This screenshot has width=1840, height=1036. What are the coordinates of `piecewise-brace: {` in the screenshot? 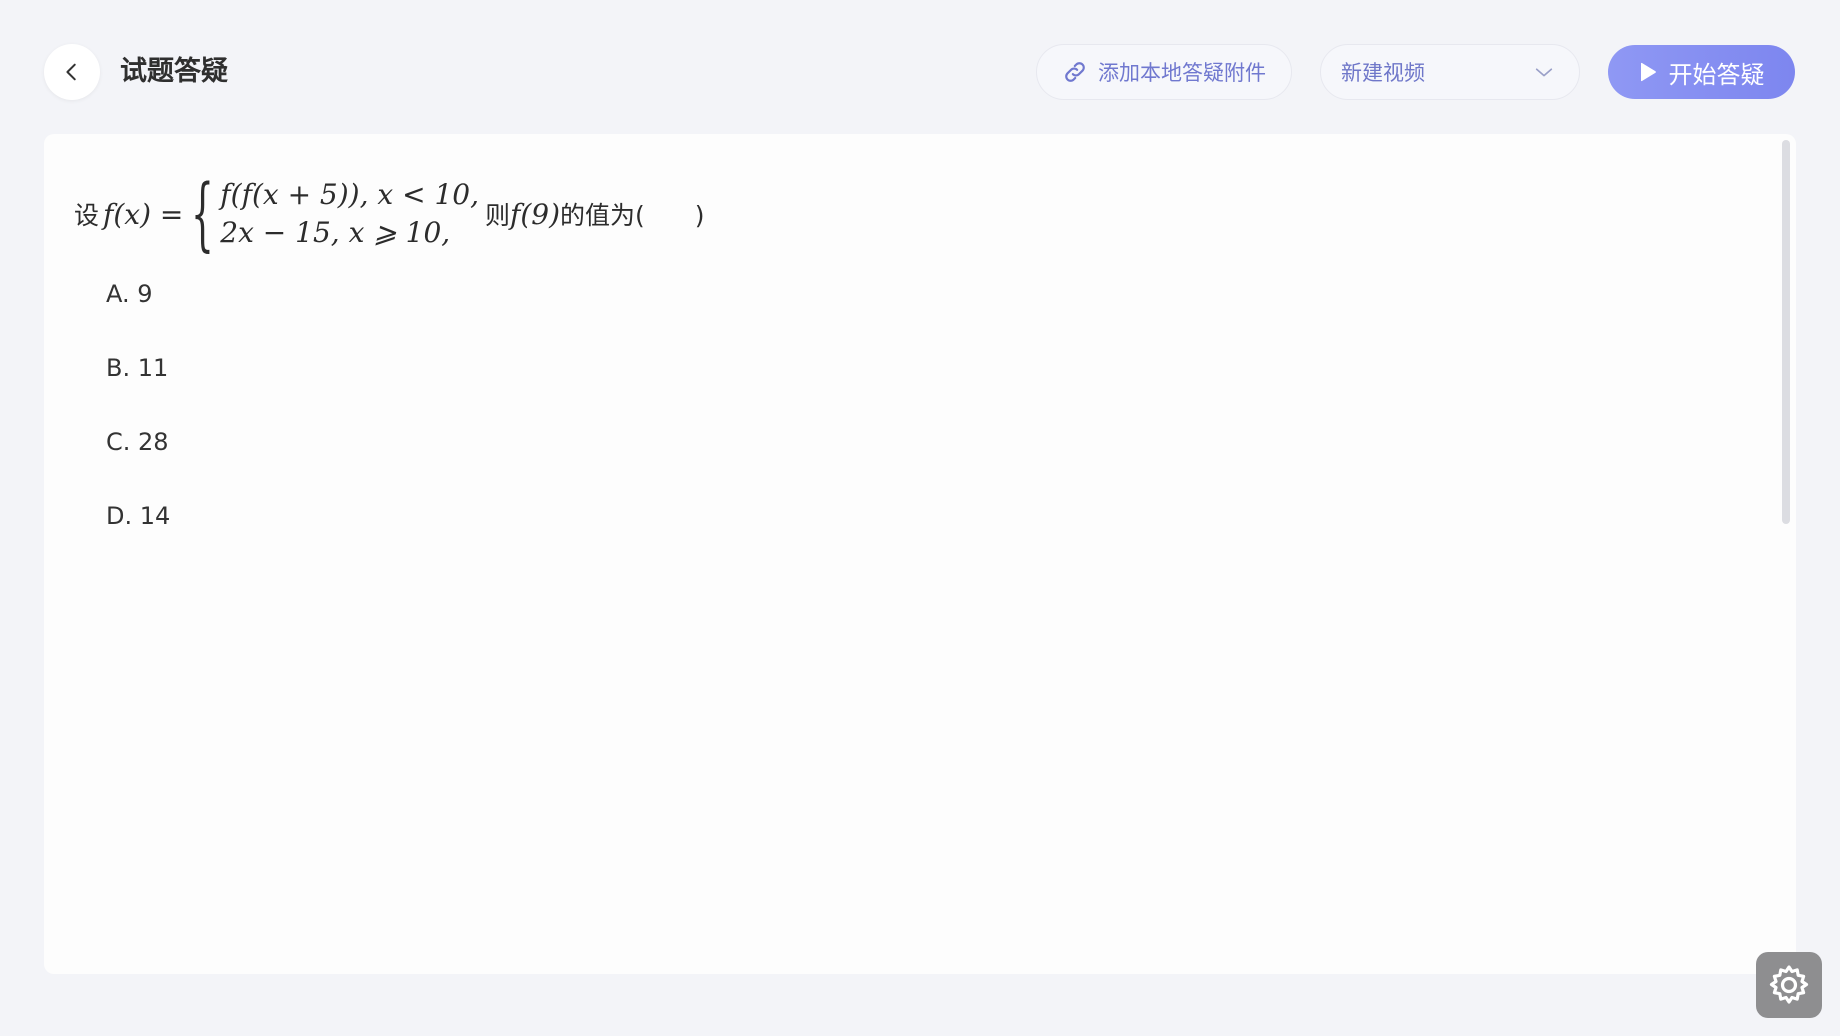 It's located at (203, 213).